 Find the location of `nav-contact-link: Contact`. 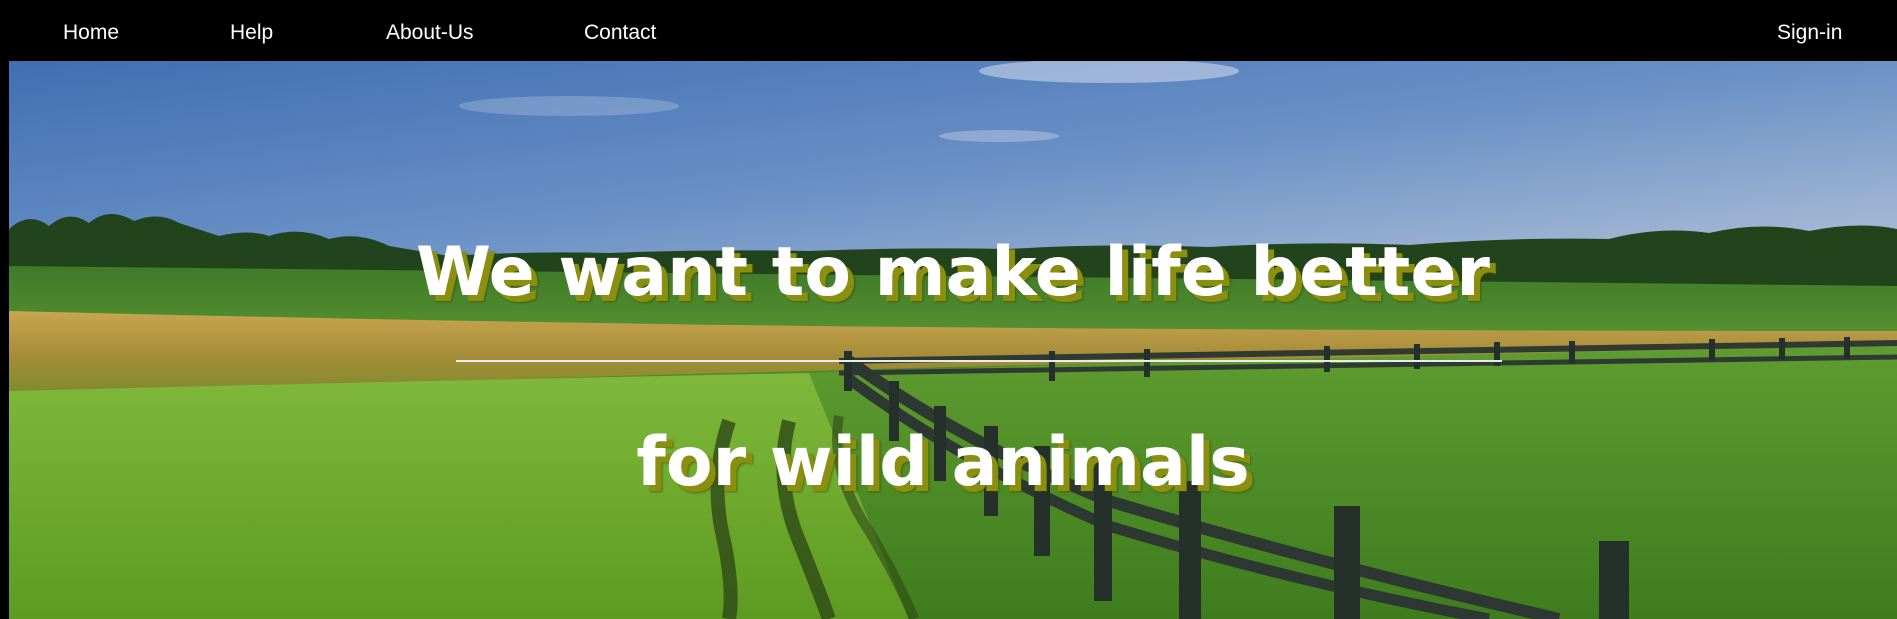

nav-contact-link: Contact is located at coordinates (620, 33).